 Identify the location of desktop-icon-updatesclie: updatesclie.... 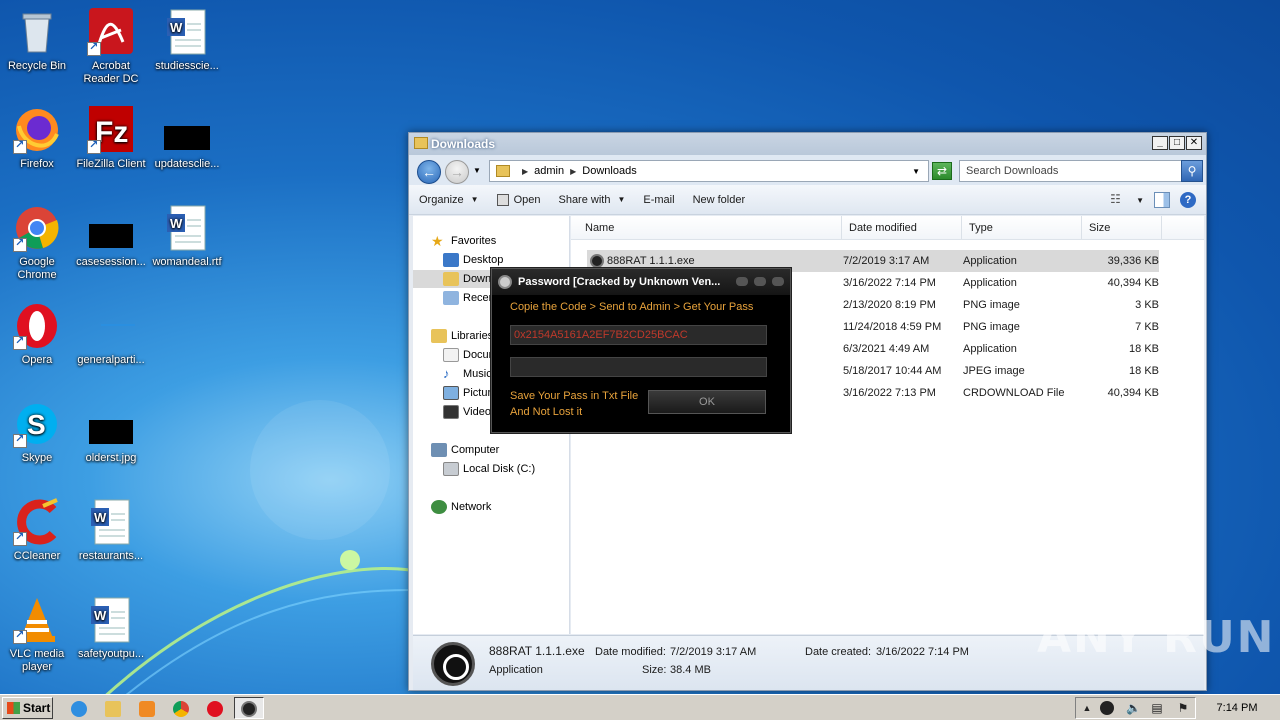
(187, 138).